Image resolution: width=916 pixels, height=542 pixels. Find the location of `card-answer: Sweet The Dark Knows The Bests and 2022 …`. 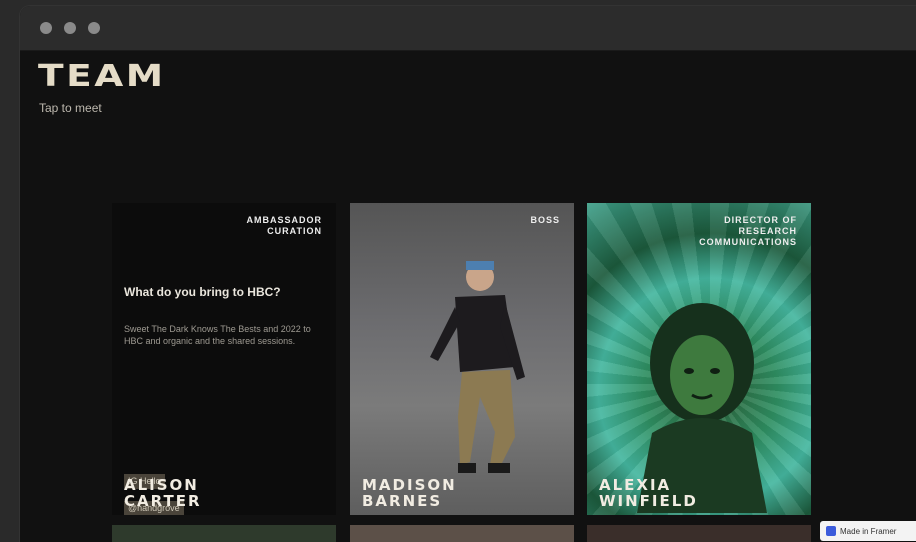

card-answer: Sweet The Dark Knows The Bests and 2022 … is located at coordinates (217, 335).